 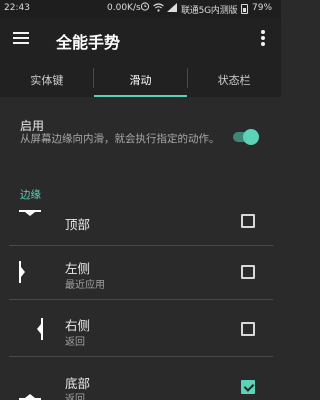 I want to click on enable-description: 从屏幕边缘向内滑，就会执行指定的动作。, so click(x=120, y=139).